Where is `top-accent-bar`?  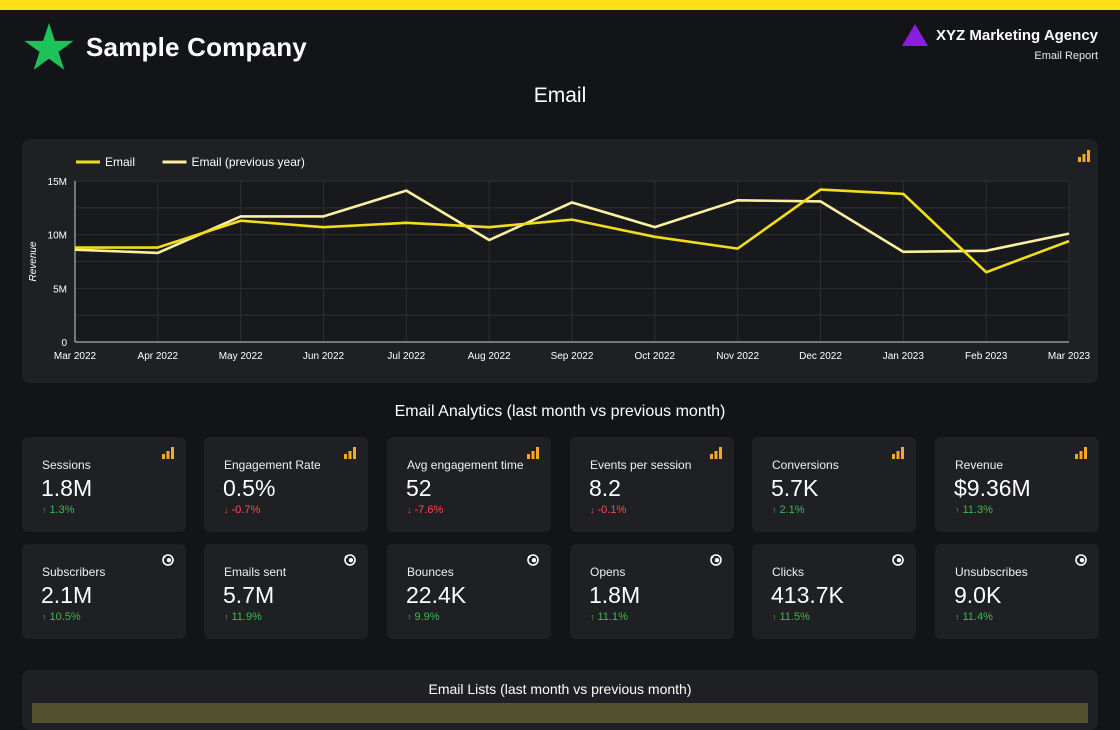 top-accent-bar is located at coordinates (560, 5).